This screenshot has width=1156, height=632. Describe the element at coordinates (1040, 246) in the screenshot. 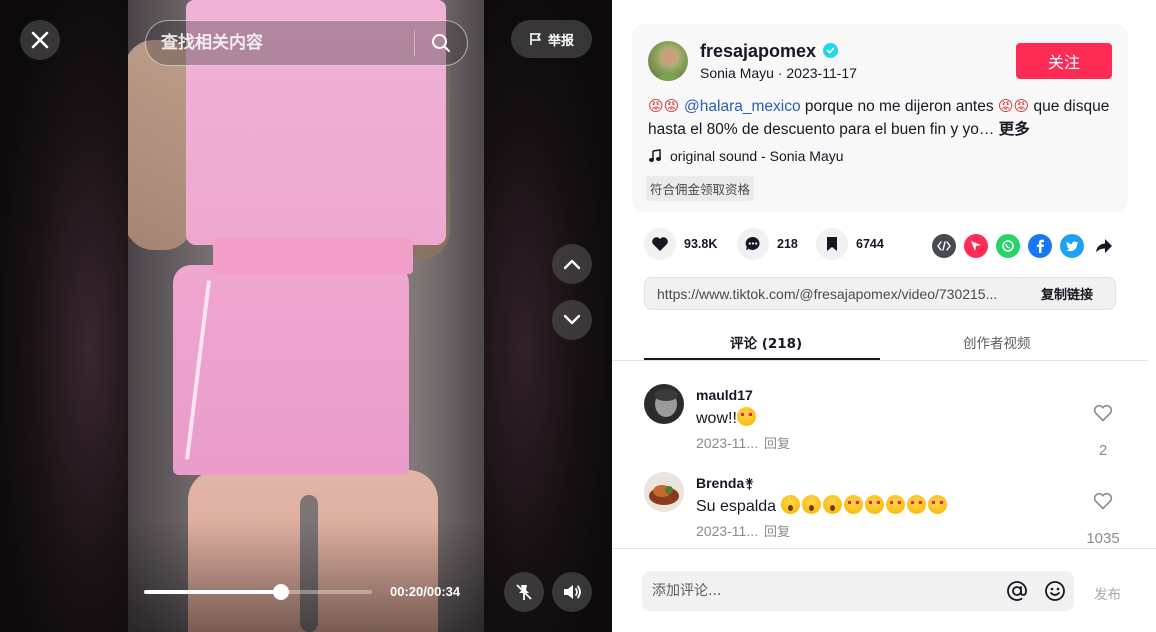

I see `facebook-share-button` at that location.